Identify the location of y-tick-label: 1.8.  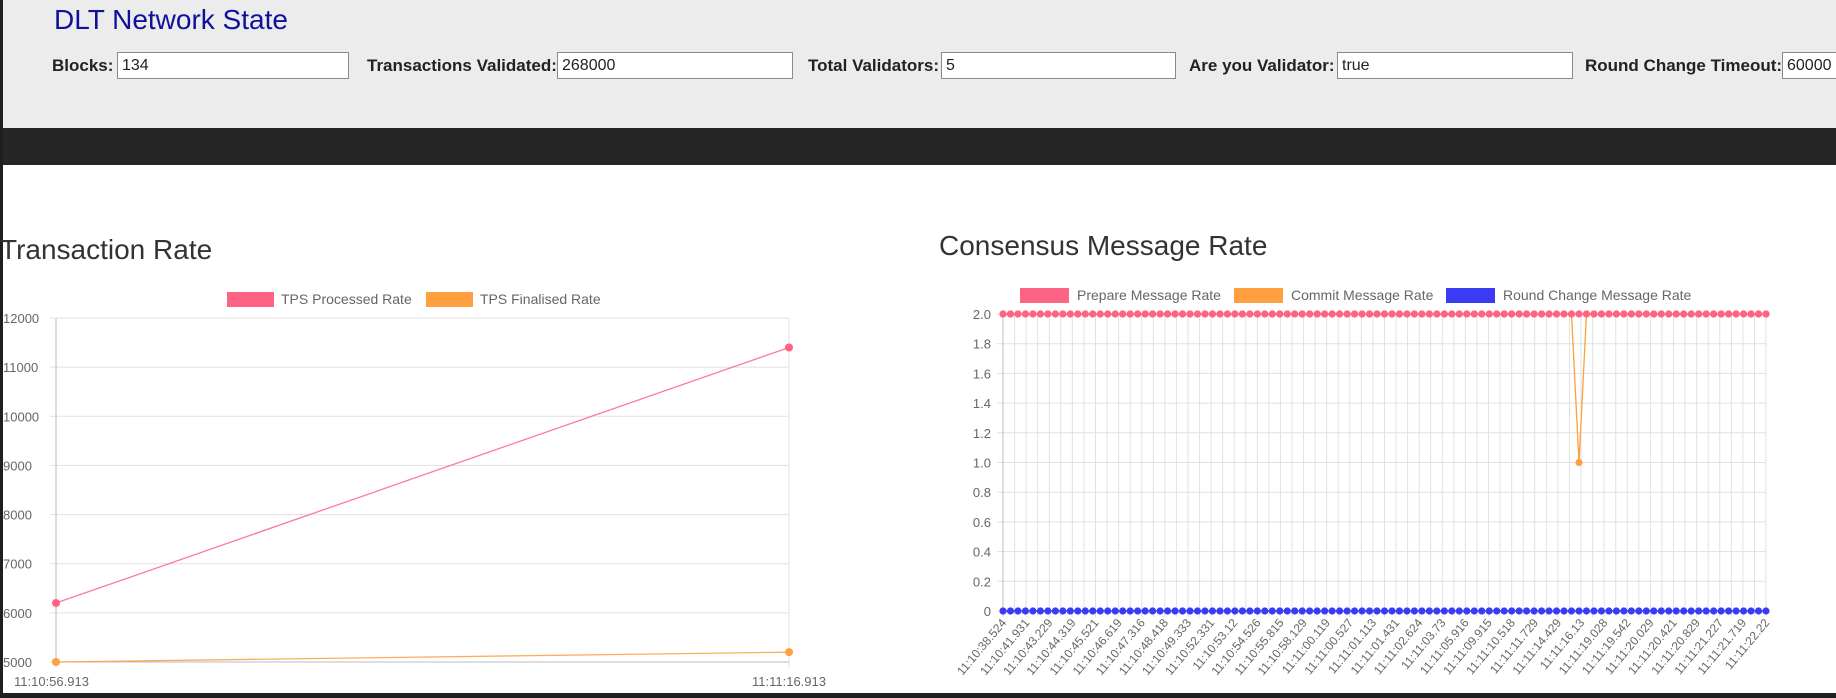
(982, 344).